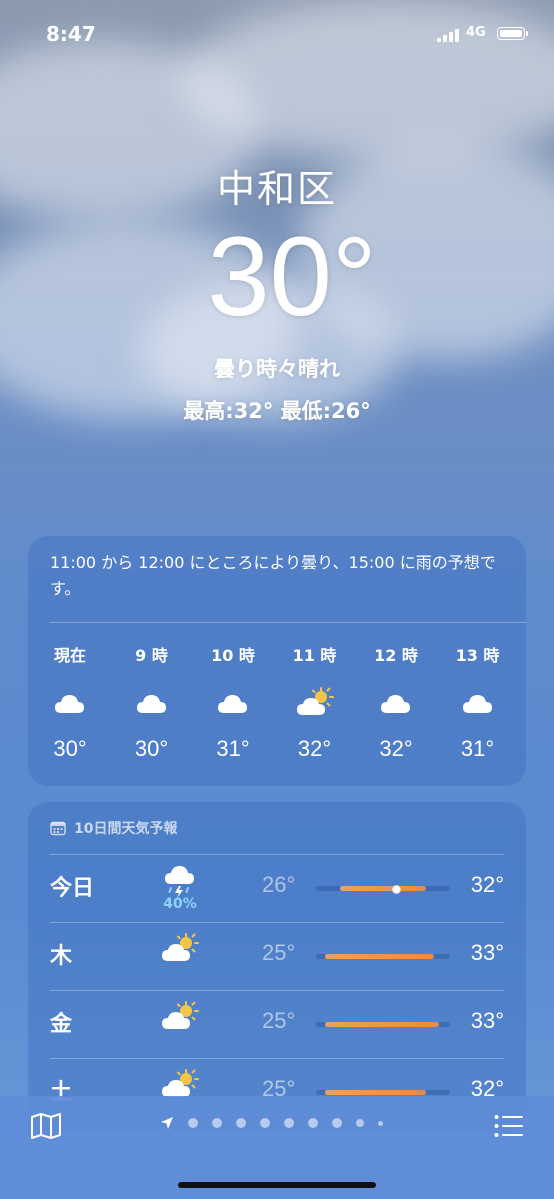  What do you see at coordinates (279, 884) in the screenshot?
I see `day-low-temp: 26°` at bounding box center [279, 884].